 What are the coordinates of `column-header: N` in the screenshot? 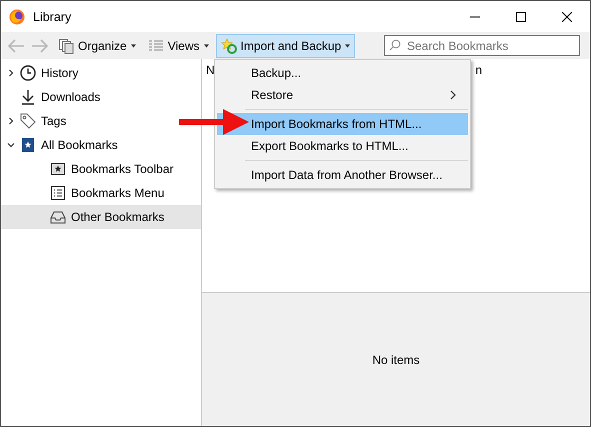 It's located at (210, 70).